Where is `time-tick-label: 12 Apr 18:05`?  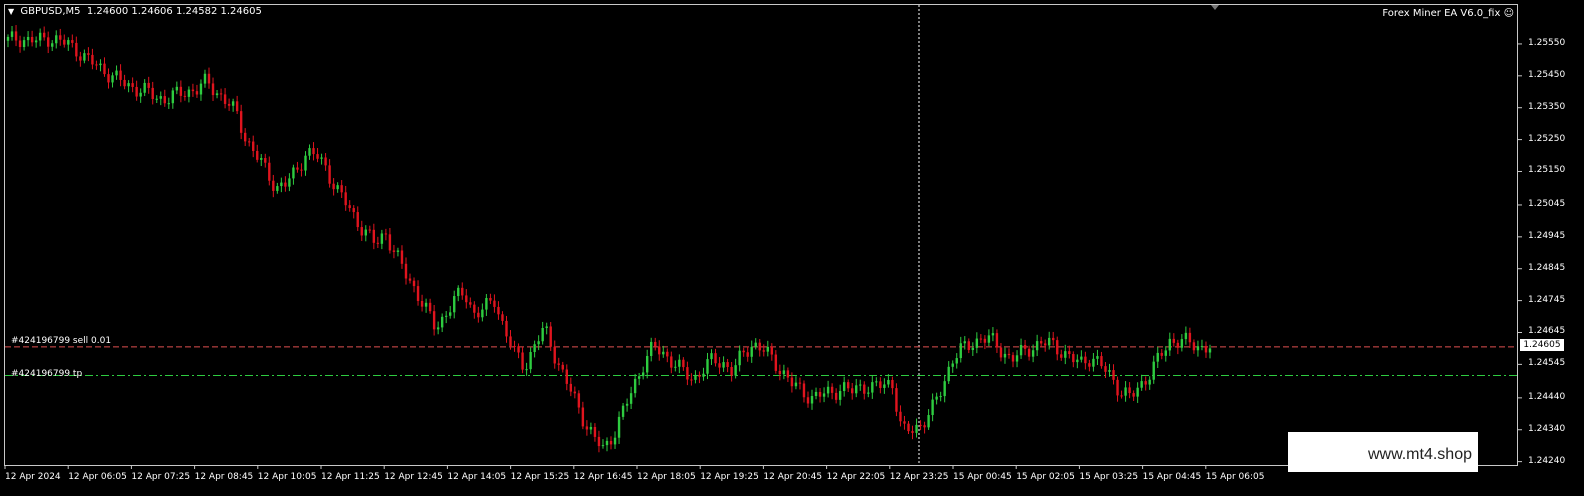 time-tick-label: 12 Apr 18:05 is located at coordinates (666, 477).